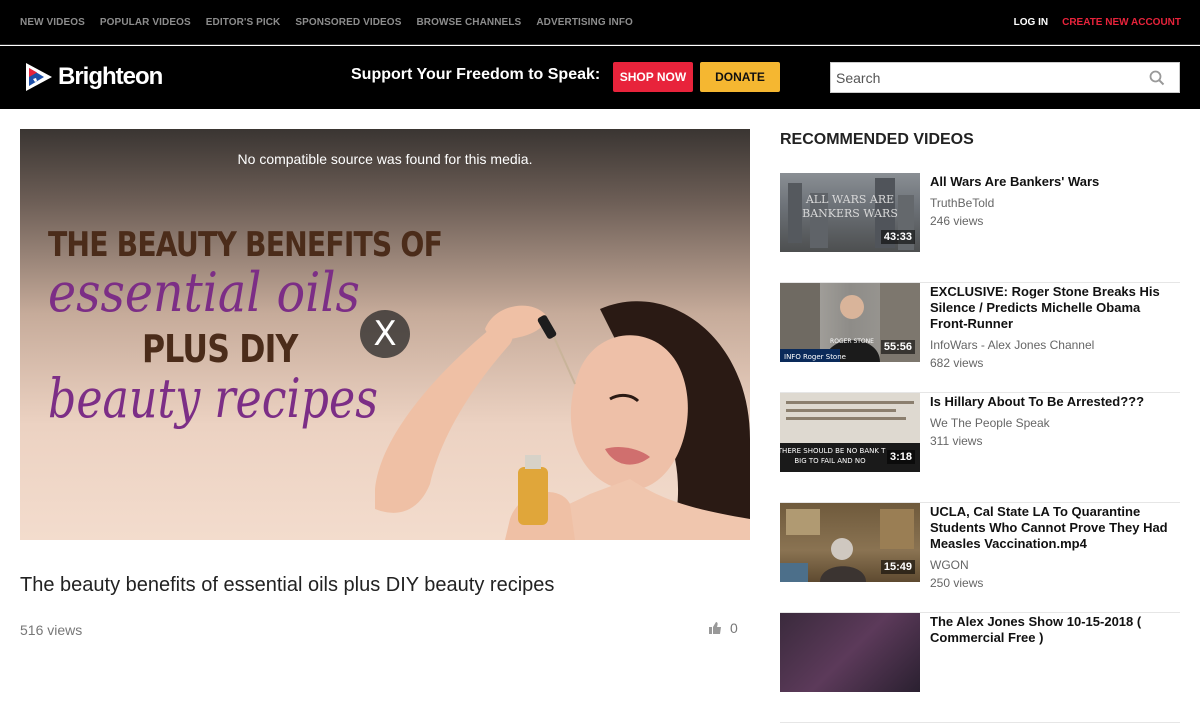 Image resolution: width=1200 pixels, height=723 pixels. Describe the element at coordinates (204, 292) in the screenshot. I see `poster-text-line-2: essential oils` at that location.